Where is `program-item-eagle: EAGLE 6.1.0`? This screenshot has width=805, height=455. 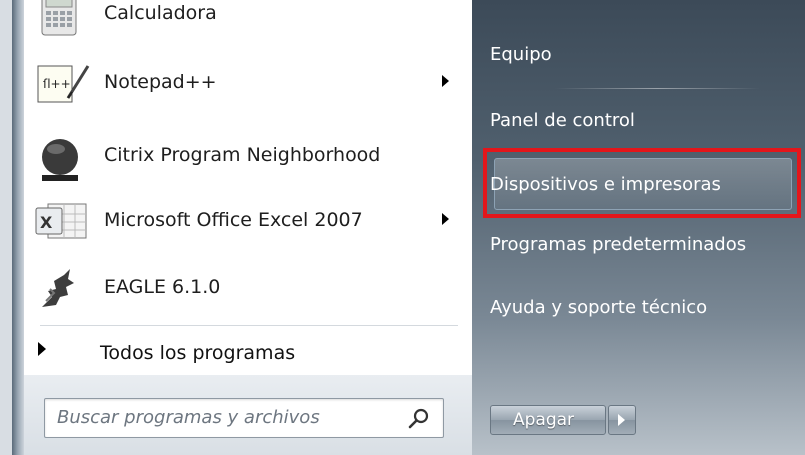 program-item-eagle: EAGLE 6.1.0 is located at coordinates (249, 287).